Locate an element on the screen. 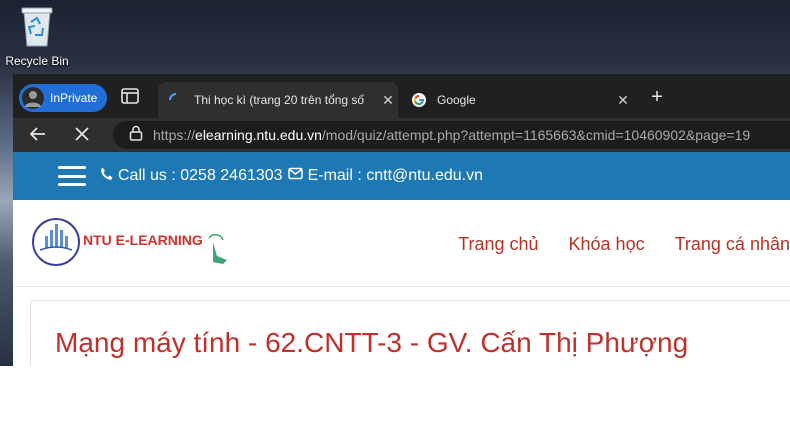 The width and height of the screenshot is (790, 440). tab-actions-icon is located at coordinates (130, 96).